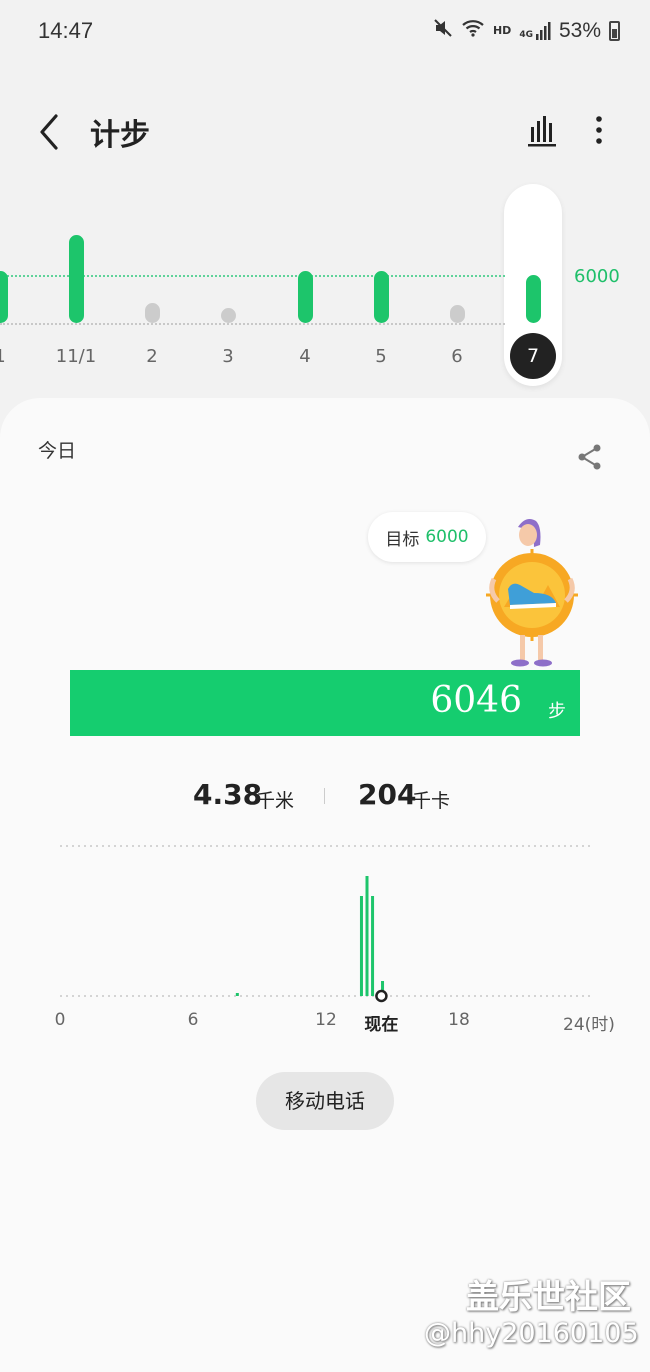  Describe the element at coordinates (228, 794) in the screenshot. I see `distance-value: 4.38` at that location.